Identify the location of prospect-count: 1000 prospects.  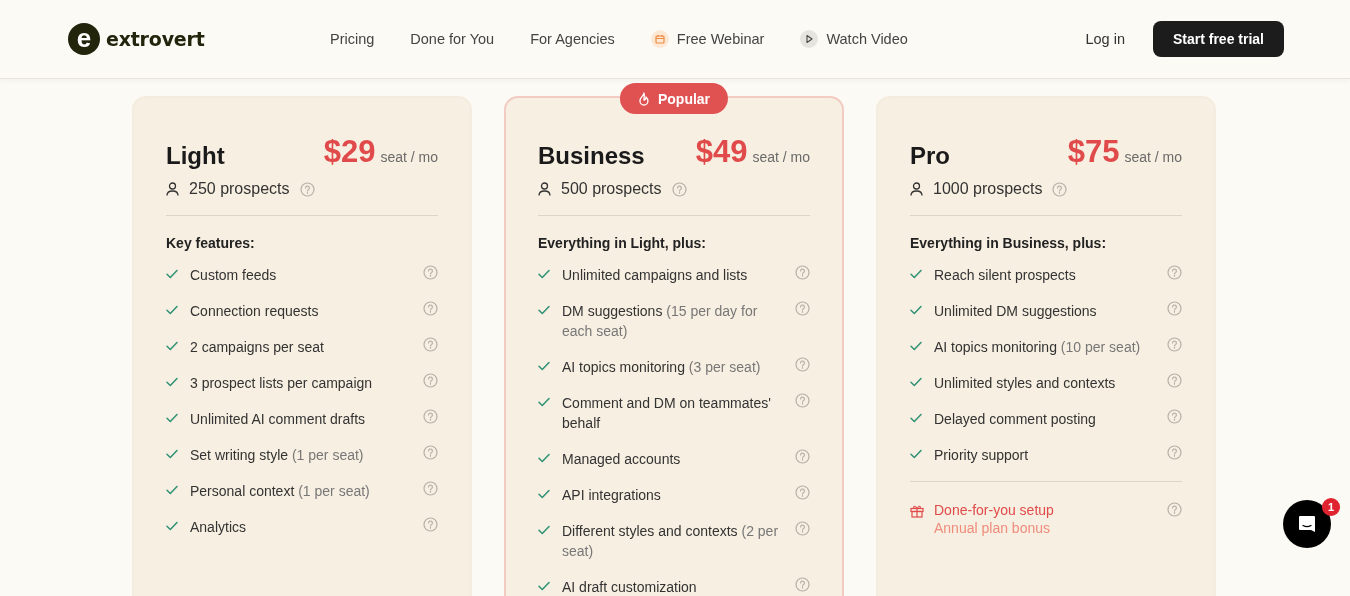
(988, 189).